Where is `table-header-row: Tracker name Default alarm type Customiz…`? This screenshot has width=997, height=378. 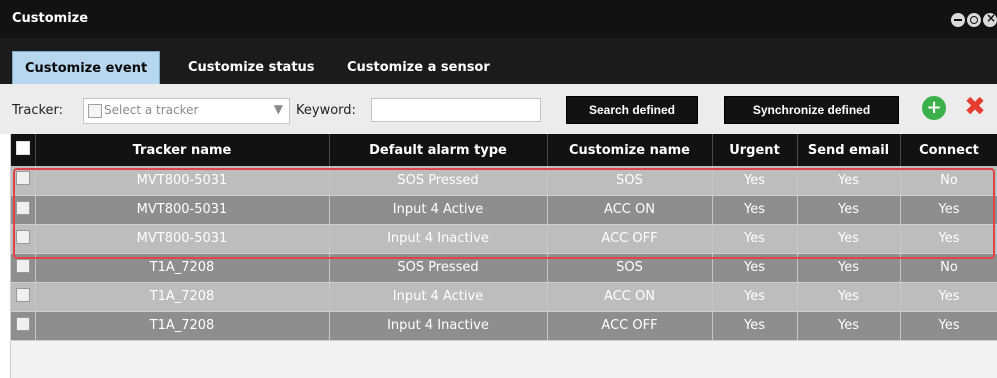 table-header-row: Tracker name Default alarm type Customiz… is located at coordinates (504, 150).